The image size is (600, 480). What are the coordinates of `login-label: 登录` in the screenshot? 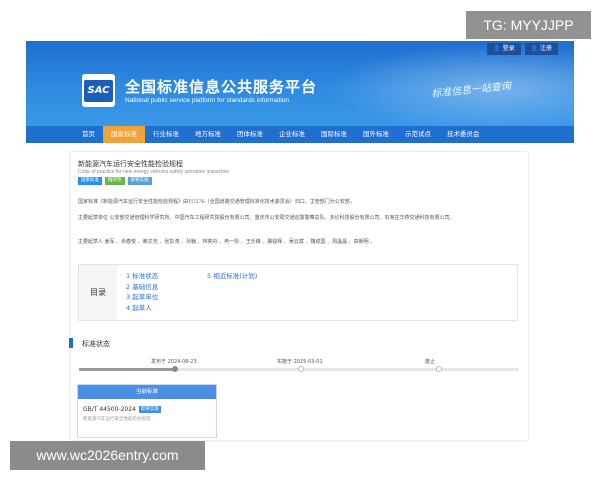 It's located at (508, 48).